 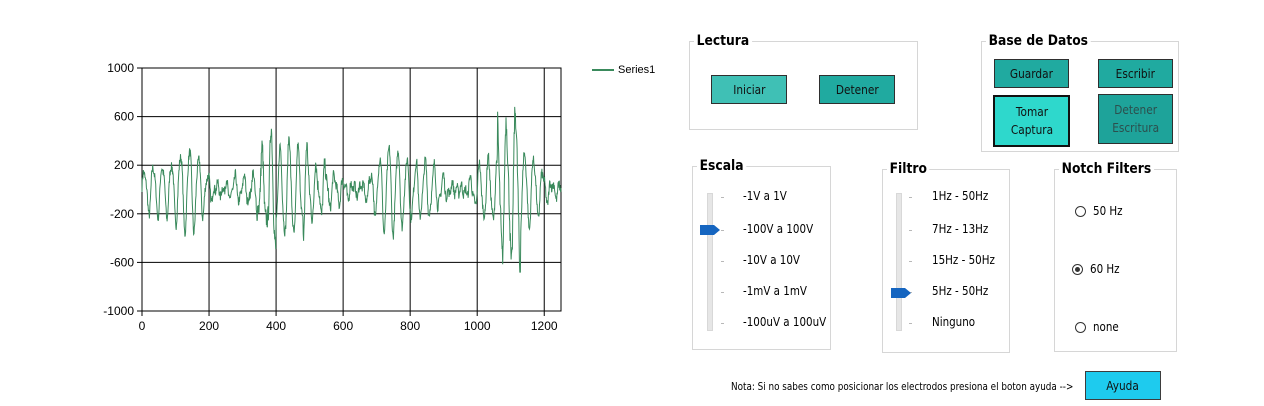 What do you see at coordinates (351, 189) in the screenshot?
I see `series-line` at bounding box center [351, 189].